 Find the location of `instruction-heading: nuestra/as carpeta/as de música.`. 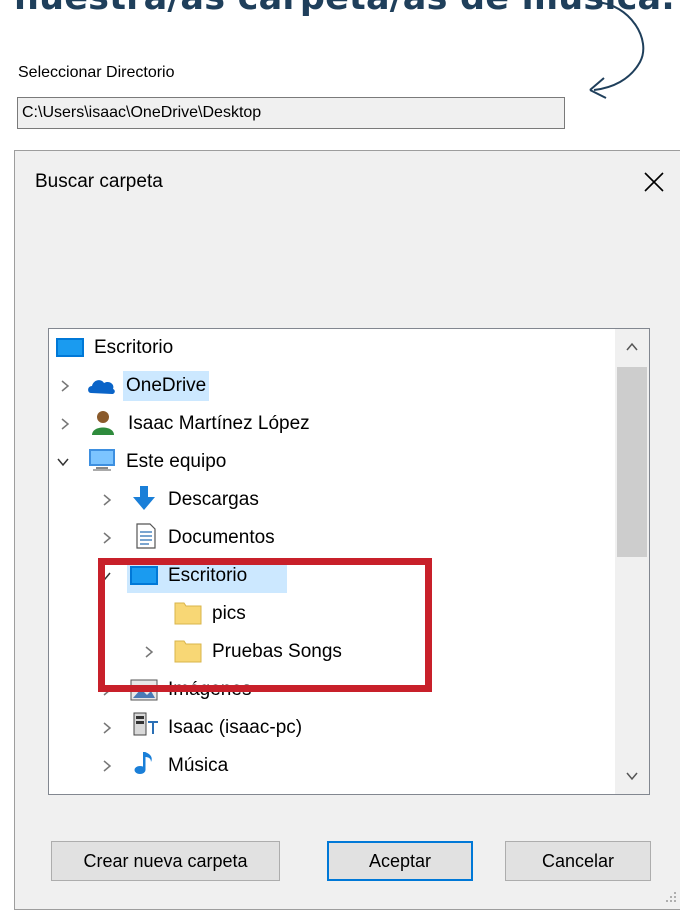

instruction-heading: nuestra/as carpeta/as de música. is located at coordinates (344, 9).